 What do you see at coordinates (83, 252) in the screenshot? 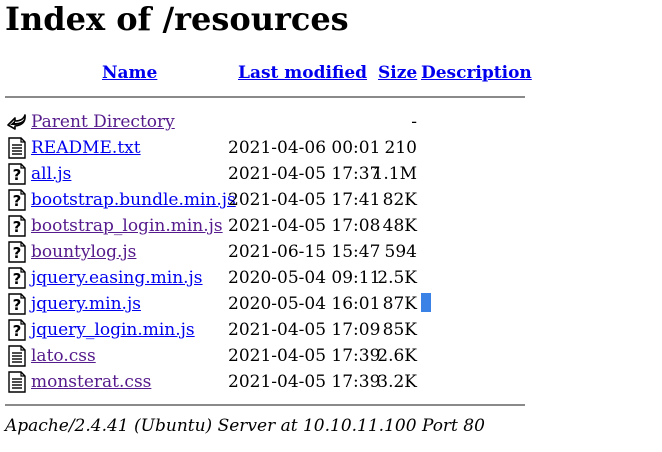
I see `file-link: bountylog.js` at bounding box center [83, 252].